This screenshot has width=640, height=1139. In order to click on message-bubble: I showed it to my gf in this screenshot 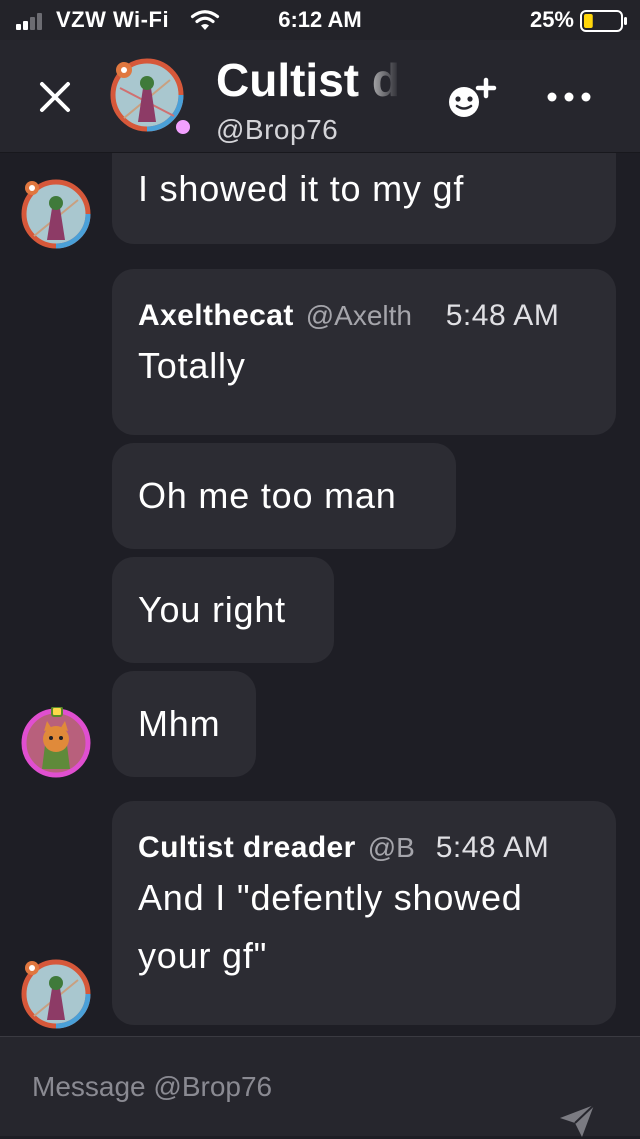, I will do `click(364, 198)`.